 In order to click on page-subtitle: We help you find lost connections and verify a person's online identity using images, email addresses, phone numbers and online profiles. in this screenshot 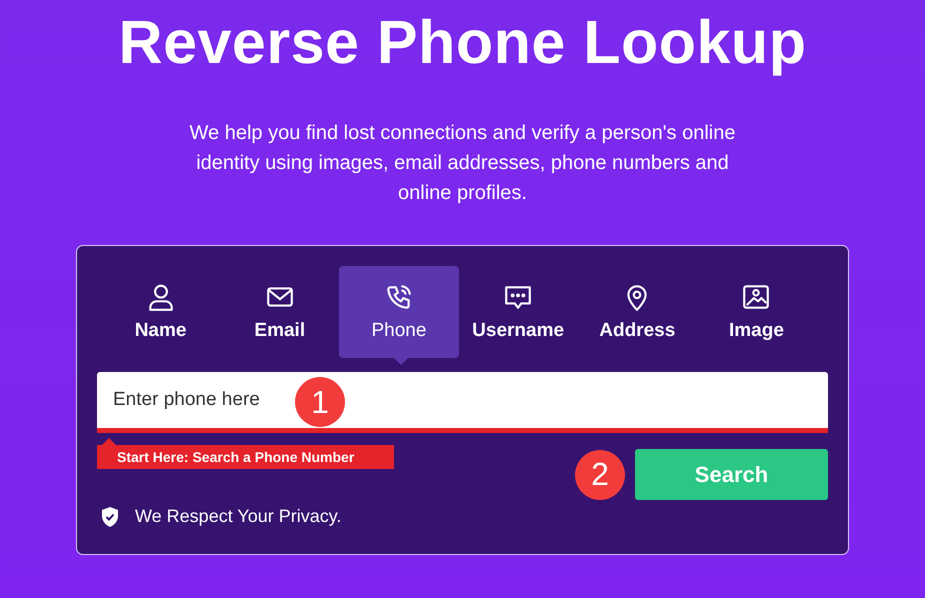, I will do `click(462, 163)`.